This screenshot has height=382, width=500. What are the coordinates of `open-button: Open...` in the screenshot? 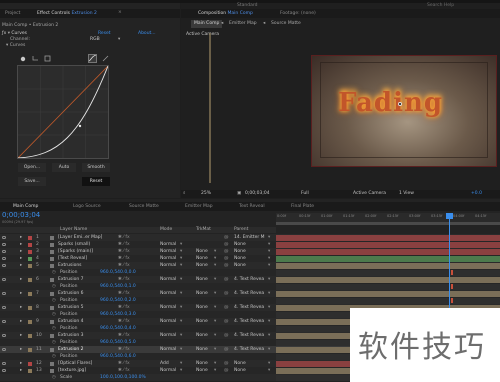 It's located at (32, 167).